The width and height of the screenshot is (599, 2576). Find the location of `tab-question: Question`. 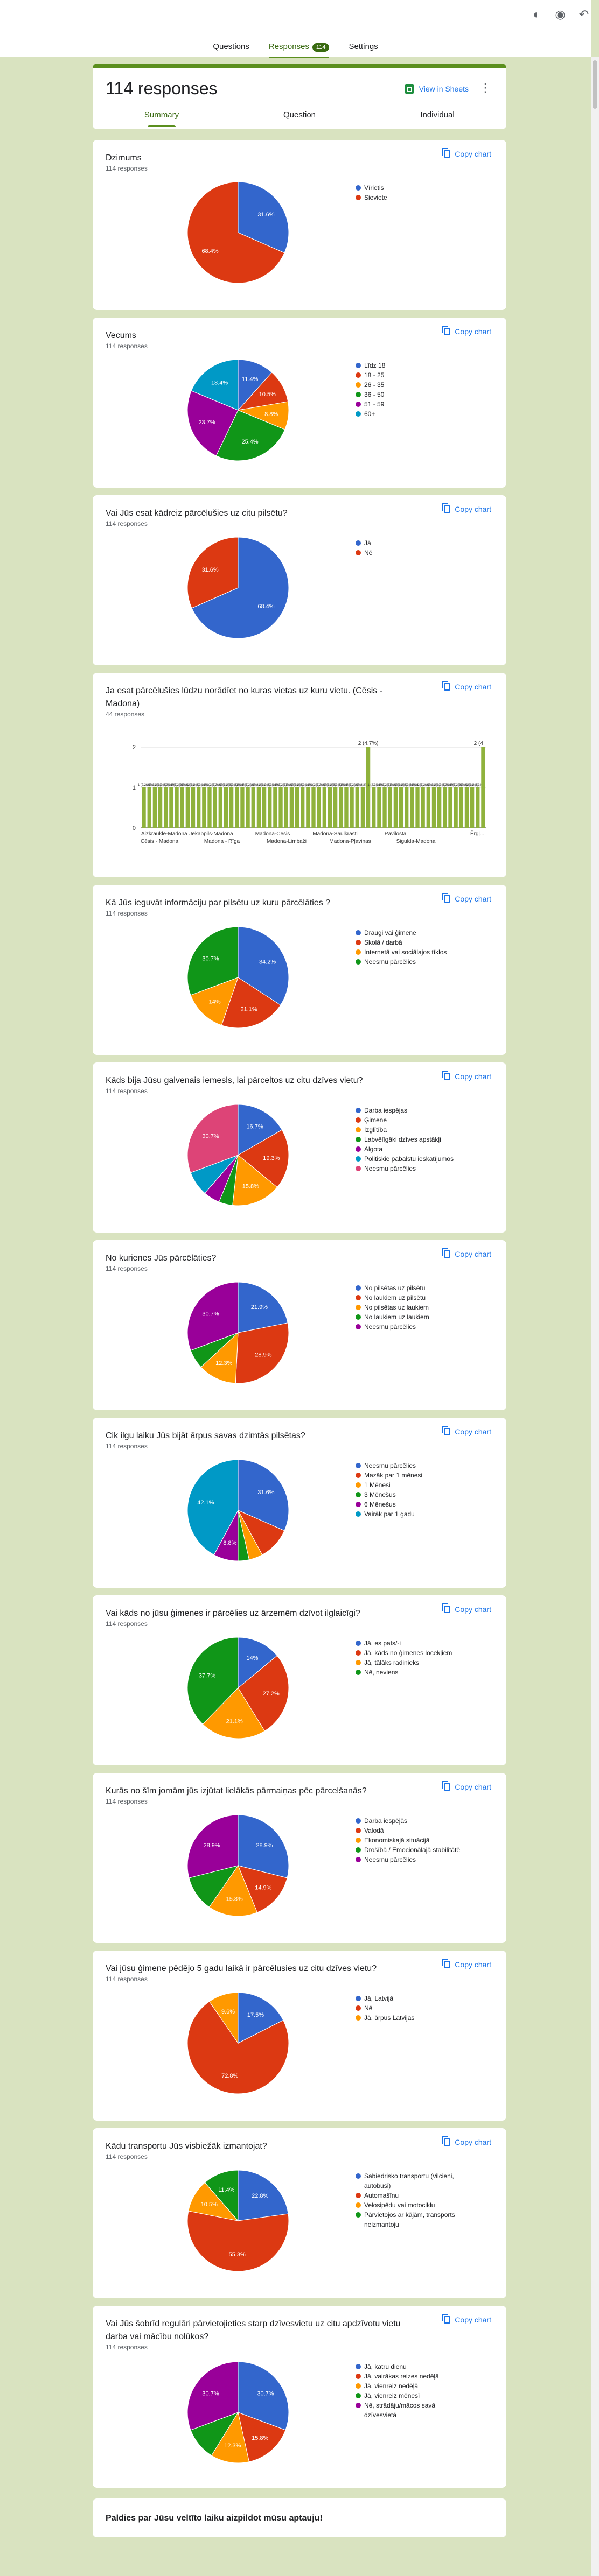

tab-question: Question is located at coordinates (299, 117).